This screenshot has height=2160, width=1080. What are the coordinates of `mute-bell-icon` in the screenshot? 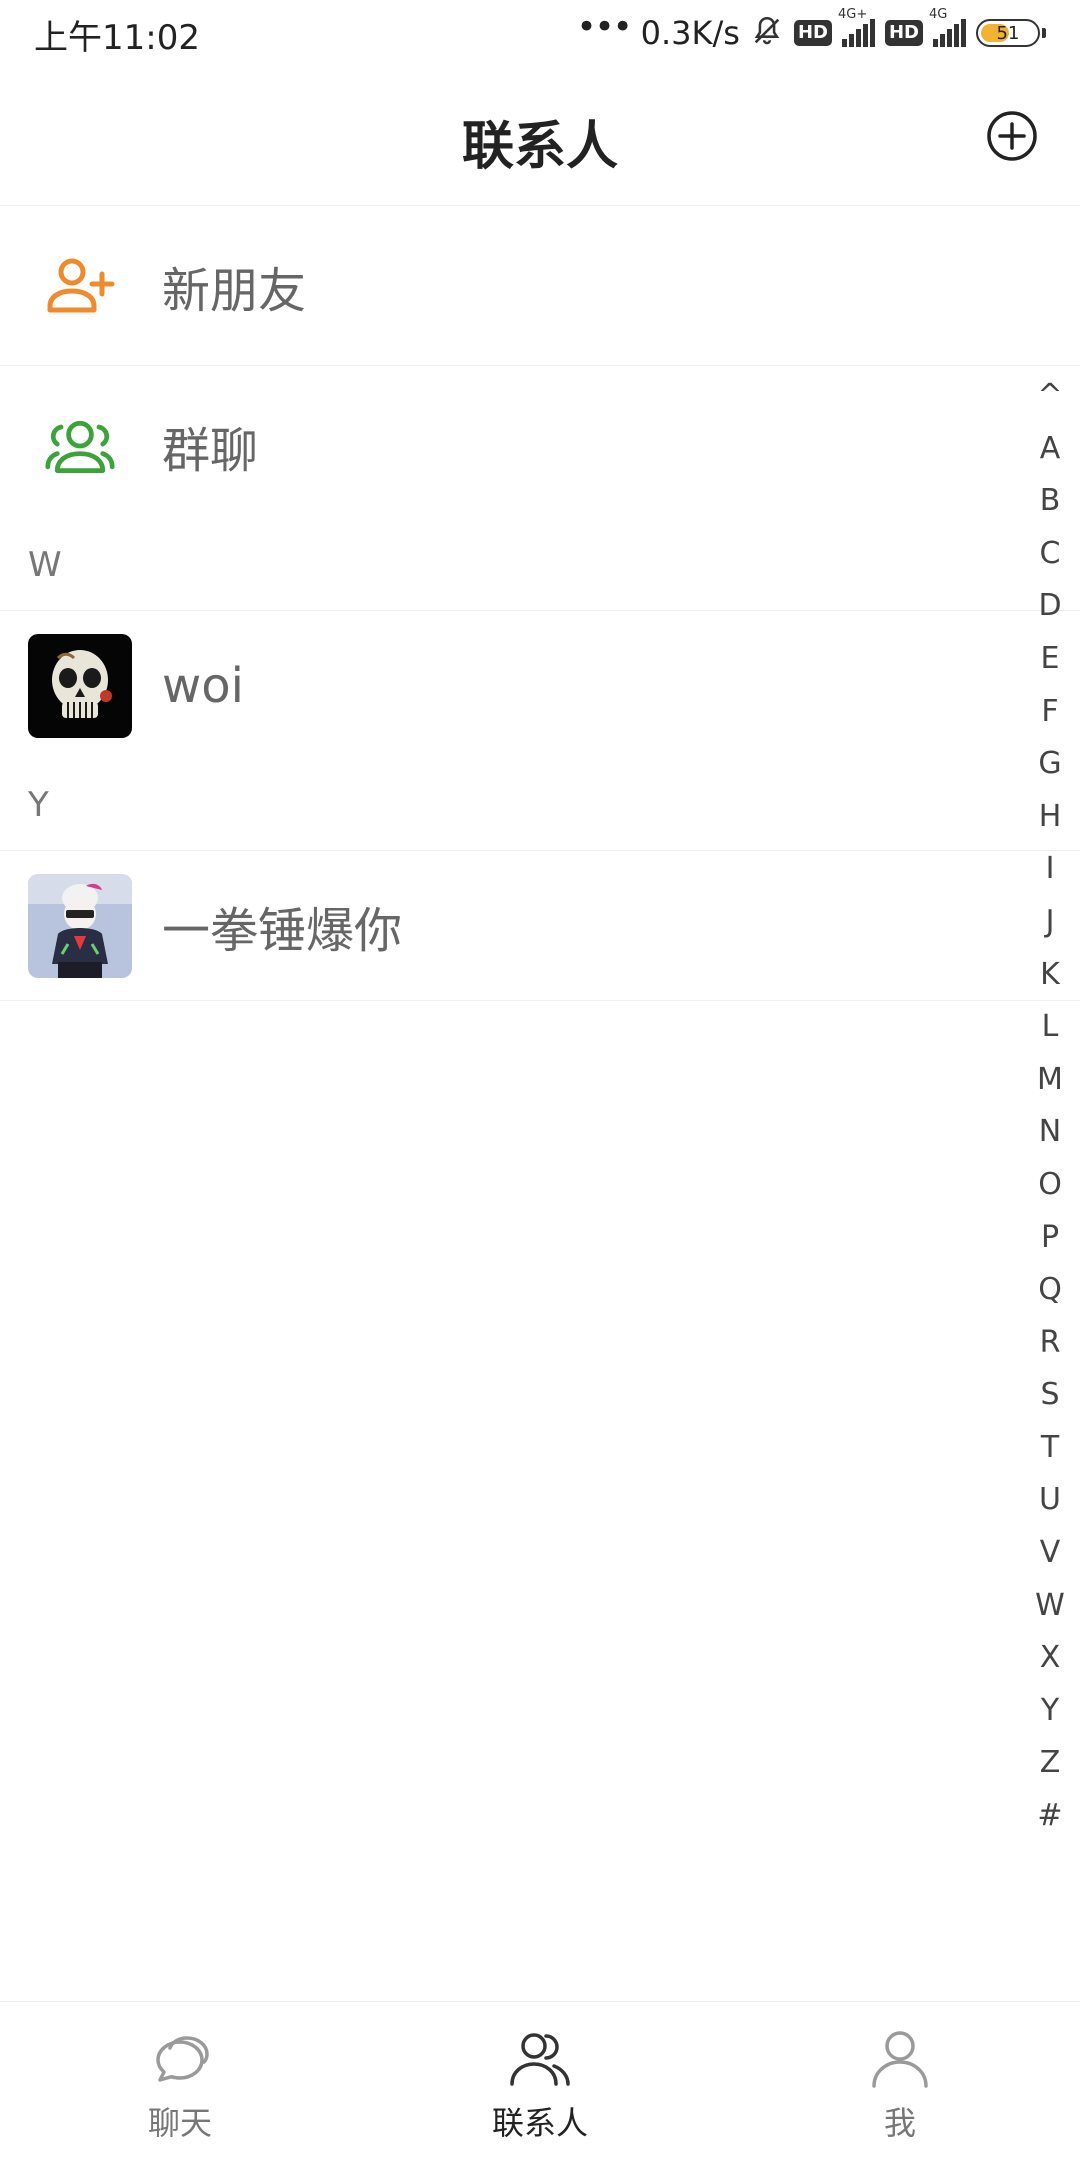 It's located at (767, 33).